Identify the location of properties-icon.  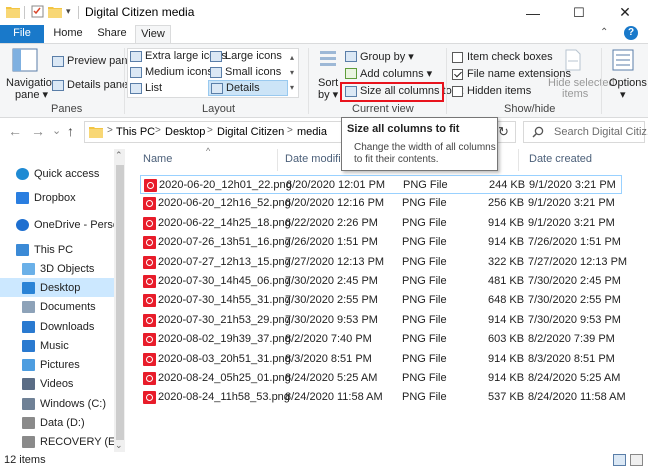
(38, 11).